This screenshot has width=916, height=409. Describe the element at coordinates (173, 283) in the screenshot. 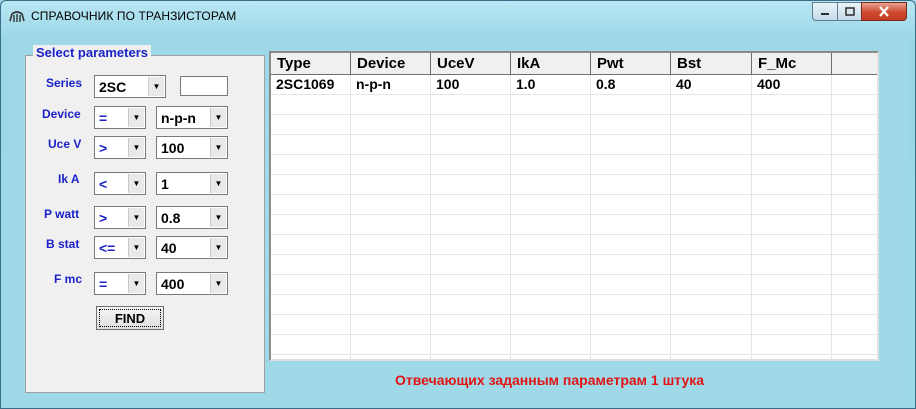

I see `fmc-value: 400` at that location.